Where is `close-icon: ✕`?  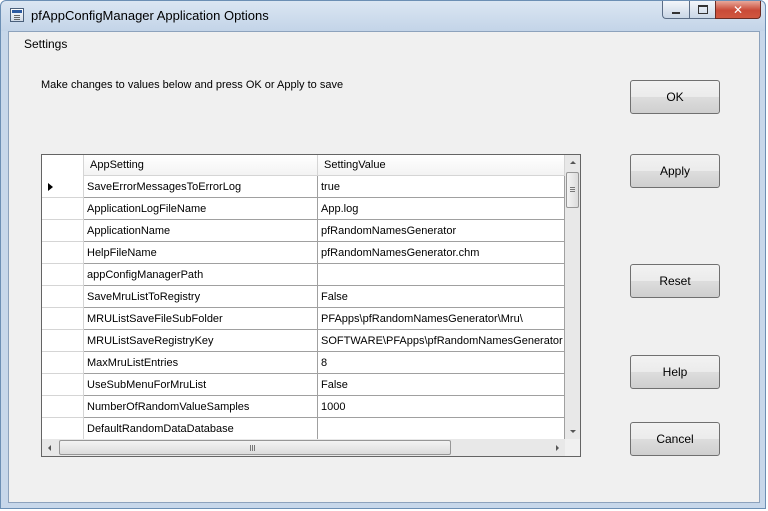 close-icon: ✕ is located at coordinates (738, 9).